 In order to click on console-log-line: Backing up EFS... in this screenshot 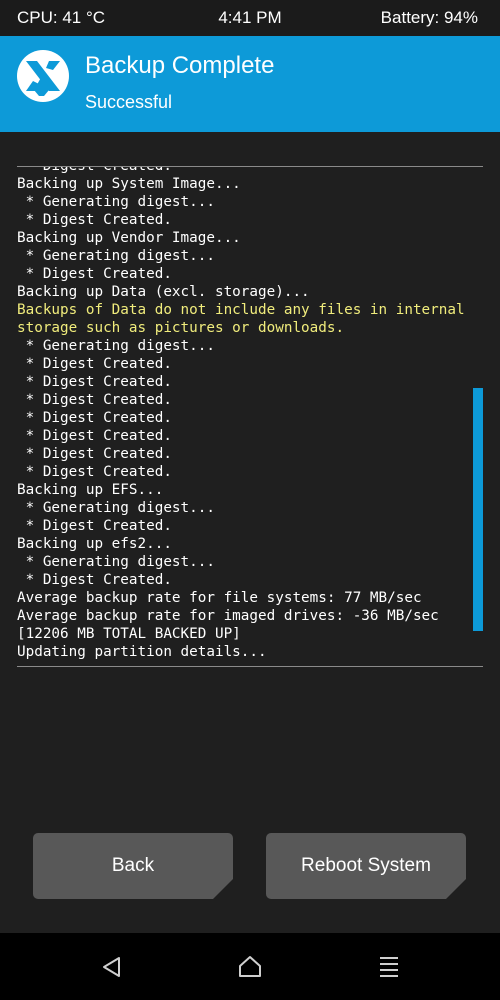, I will do `click(90, 490)`.